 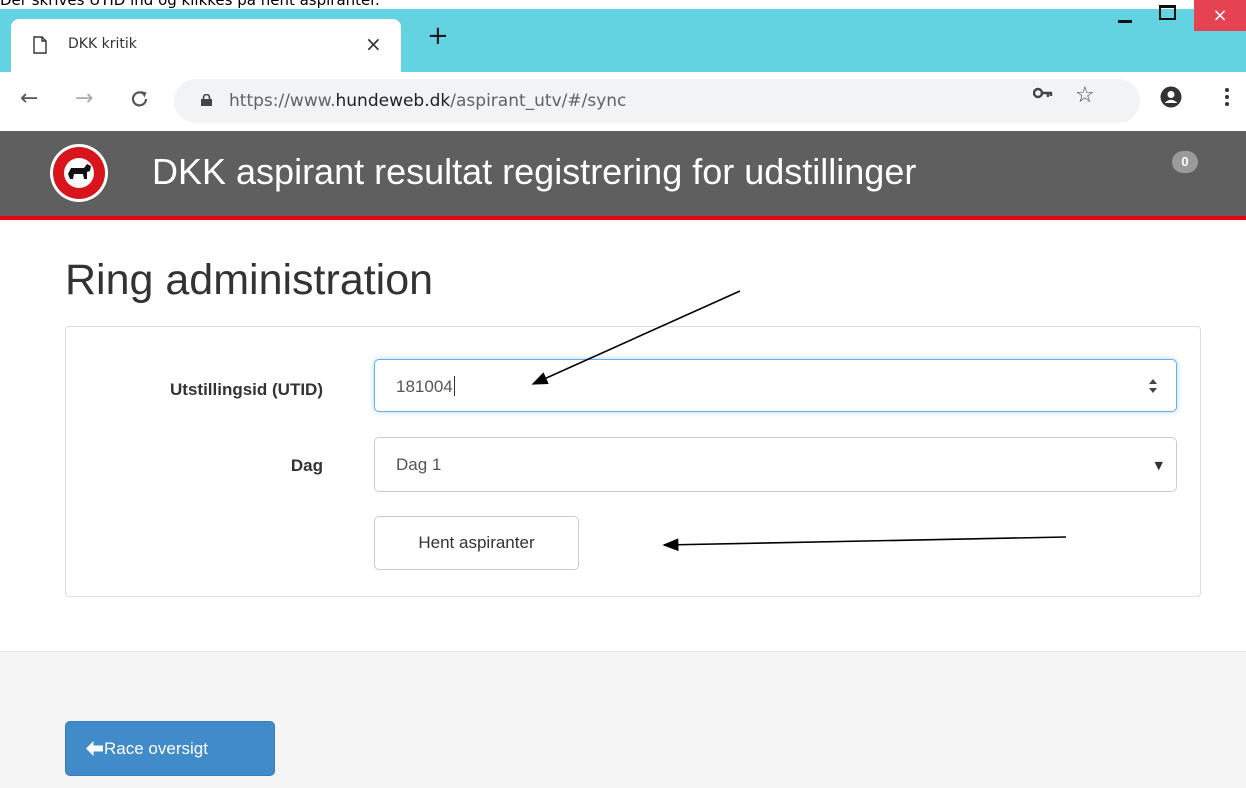 I want to click on key-icon, so click(x=1043, y=93).